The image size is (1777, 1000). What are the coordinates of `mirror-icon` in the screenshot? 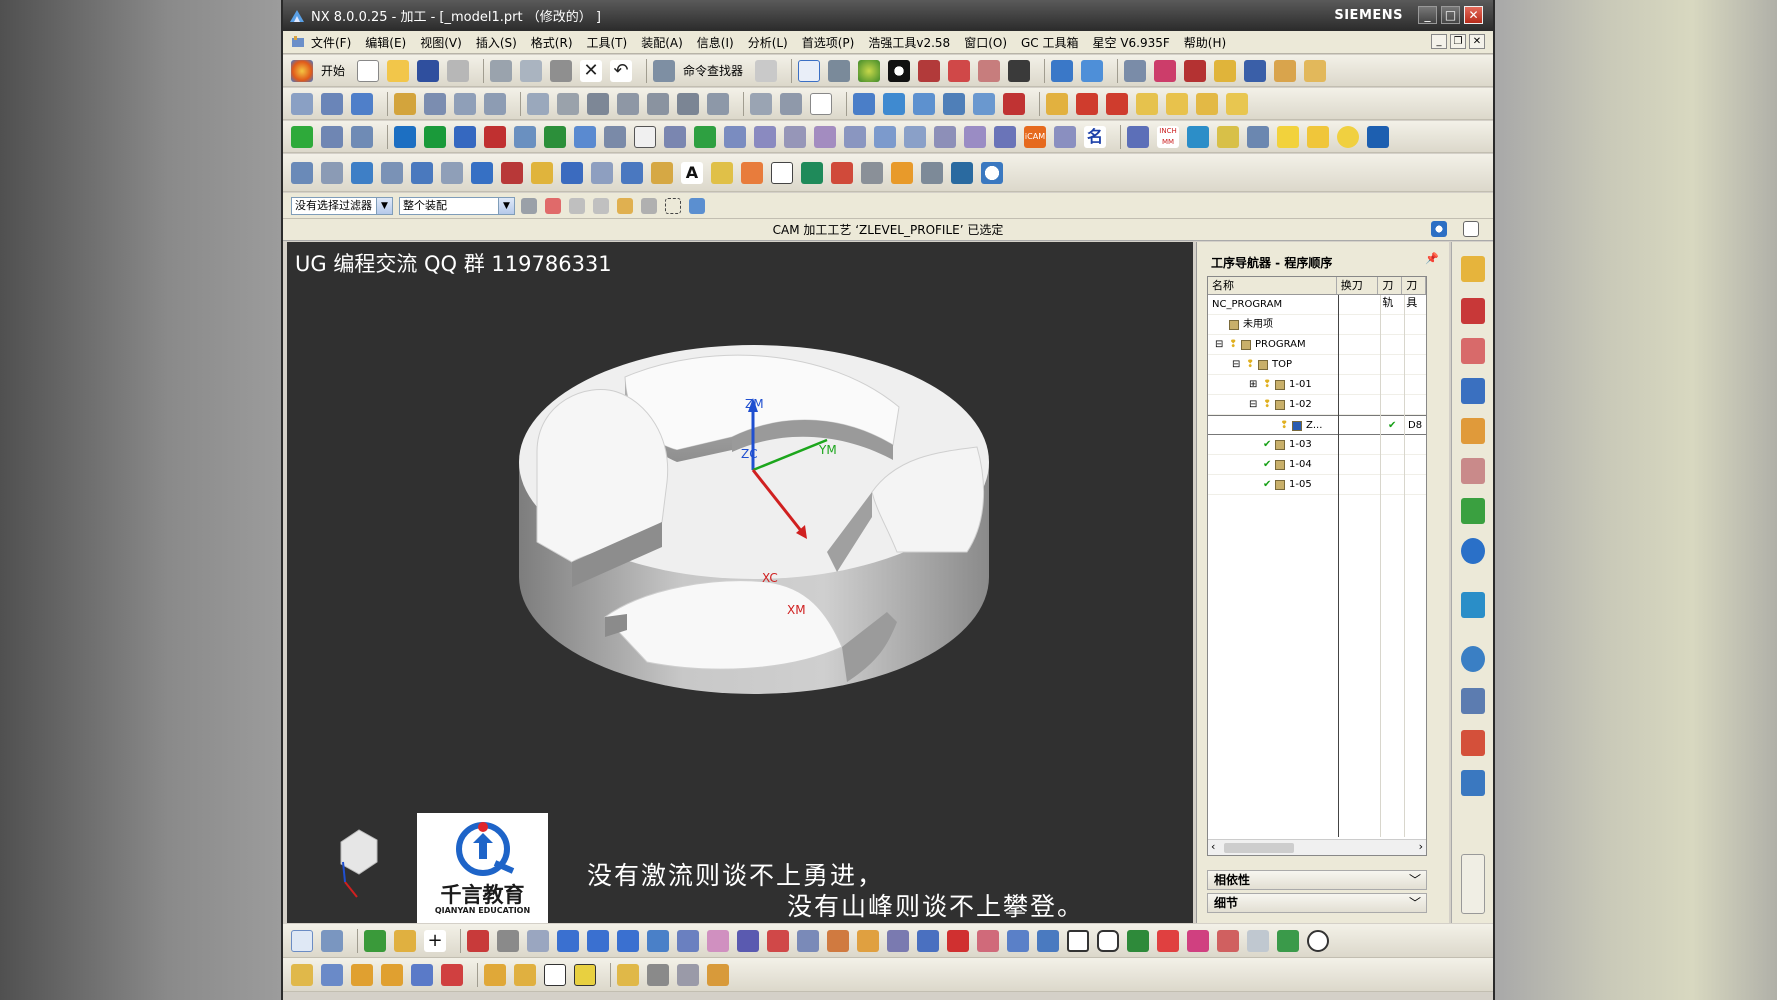 It's located at (658, 940).